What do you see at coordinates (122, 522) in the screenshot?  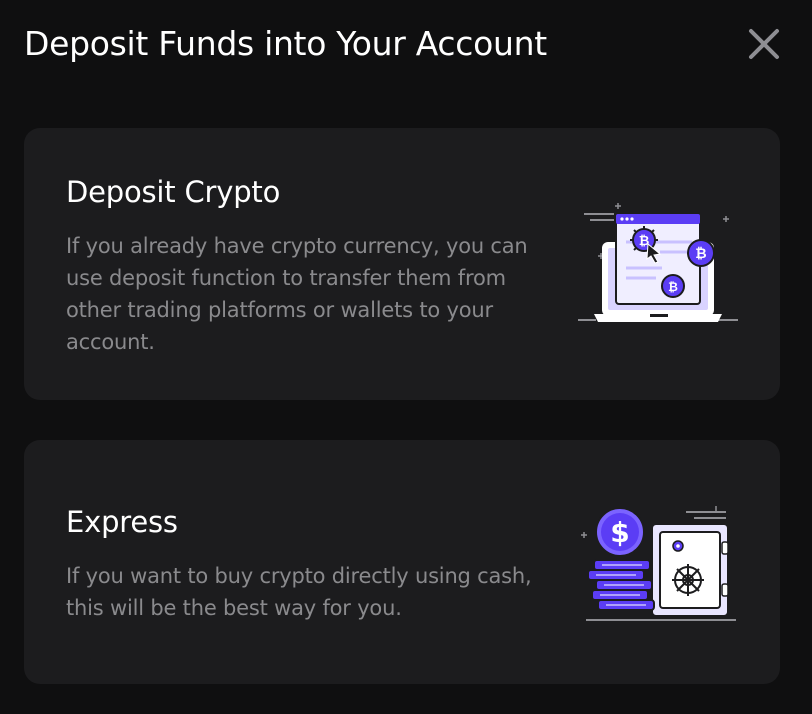 I see `express-title: Express` at bounding box center [122, 522].